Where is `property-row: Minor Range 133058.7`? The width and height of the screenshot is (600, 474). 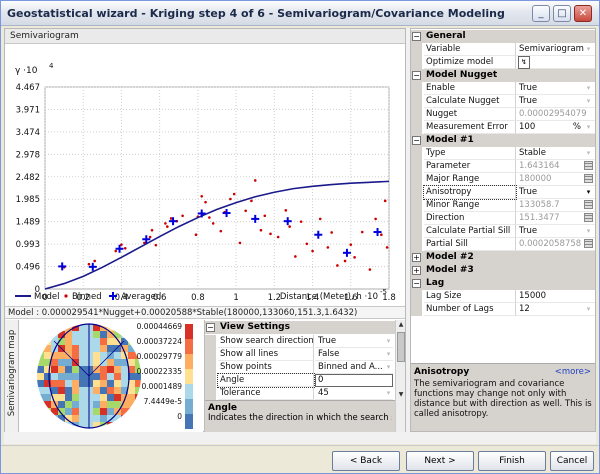
property-row: Minor Range 133058.7 is located at coordinates (503, 205).